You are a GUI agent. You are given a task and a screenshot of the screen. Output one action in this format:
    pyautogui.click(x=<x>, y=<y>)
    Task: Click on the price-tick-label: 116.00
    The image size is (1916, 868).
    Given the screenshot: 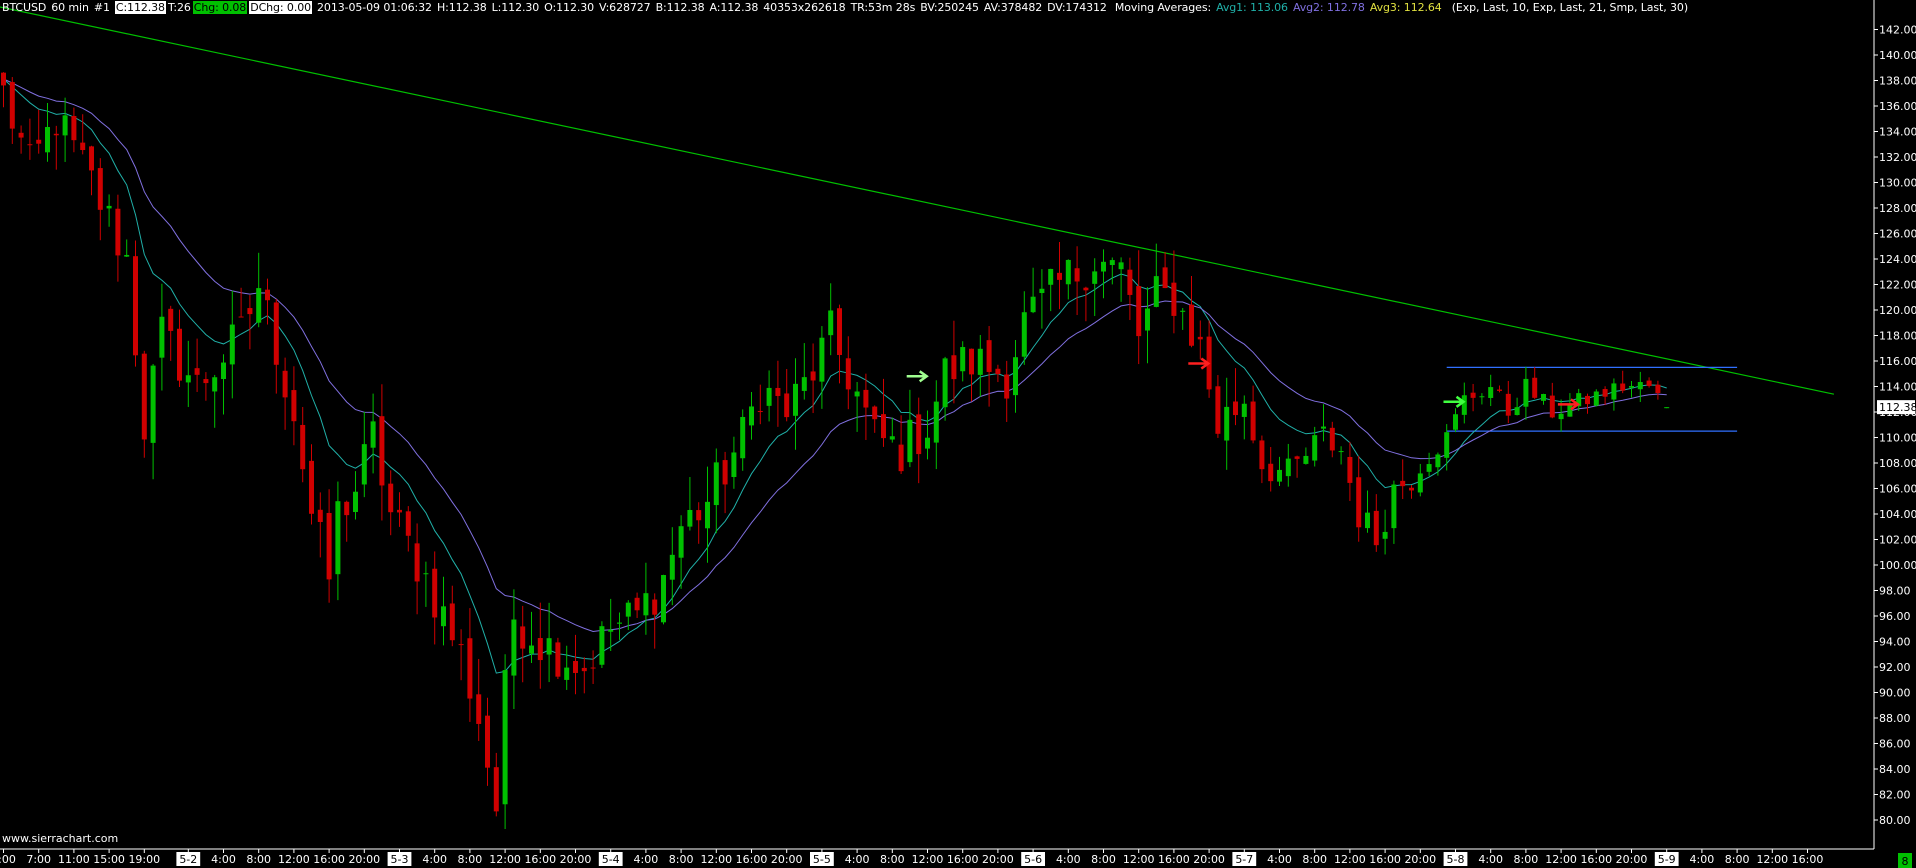 What is the action you would take?
    pyautogui.click(x=1897, y=361)
    